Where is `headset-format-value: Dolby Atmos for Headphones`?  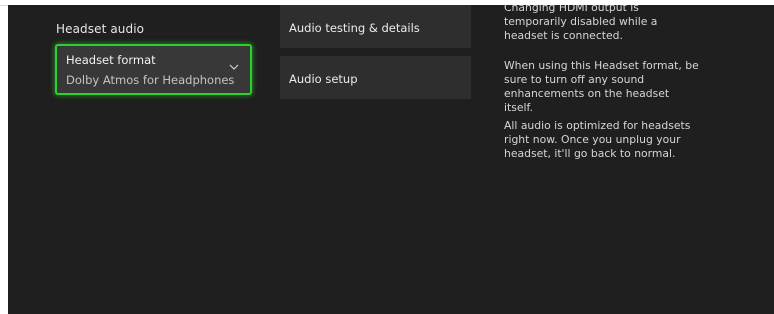 headset-format-value: Dolby Atmos for Headphones is located at coordinates (150, 80).